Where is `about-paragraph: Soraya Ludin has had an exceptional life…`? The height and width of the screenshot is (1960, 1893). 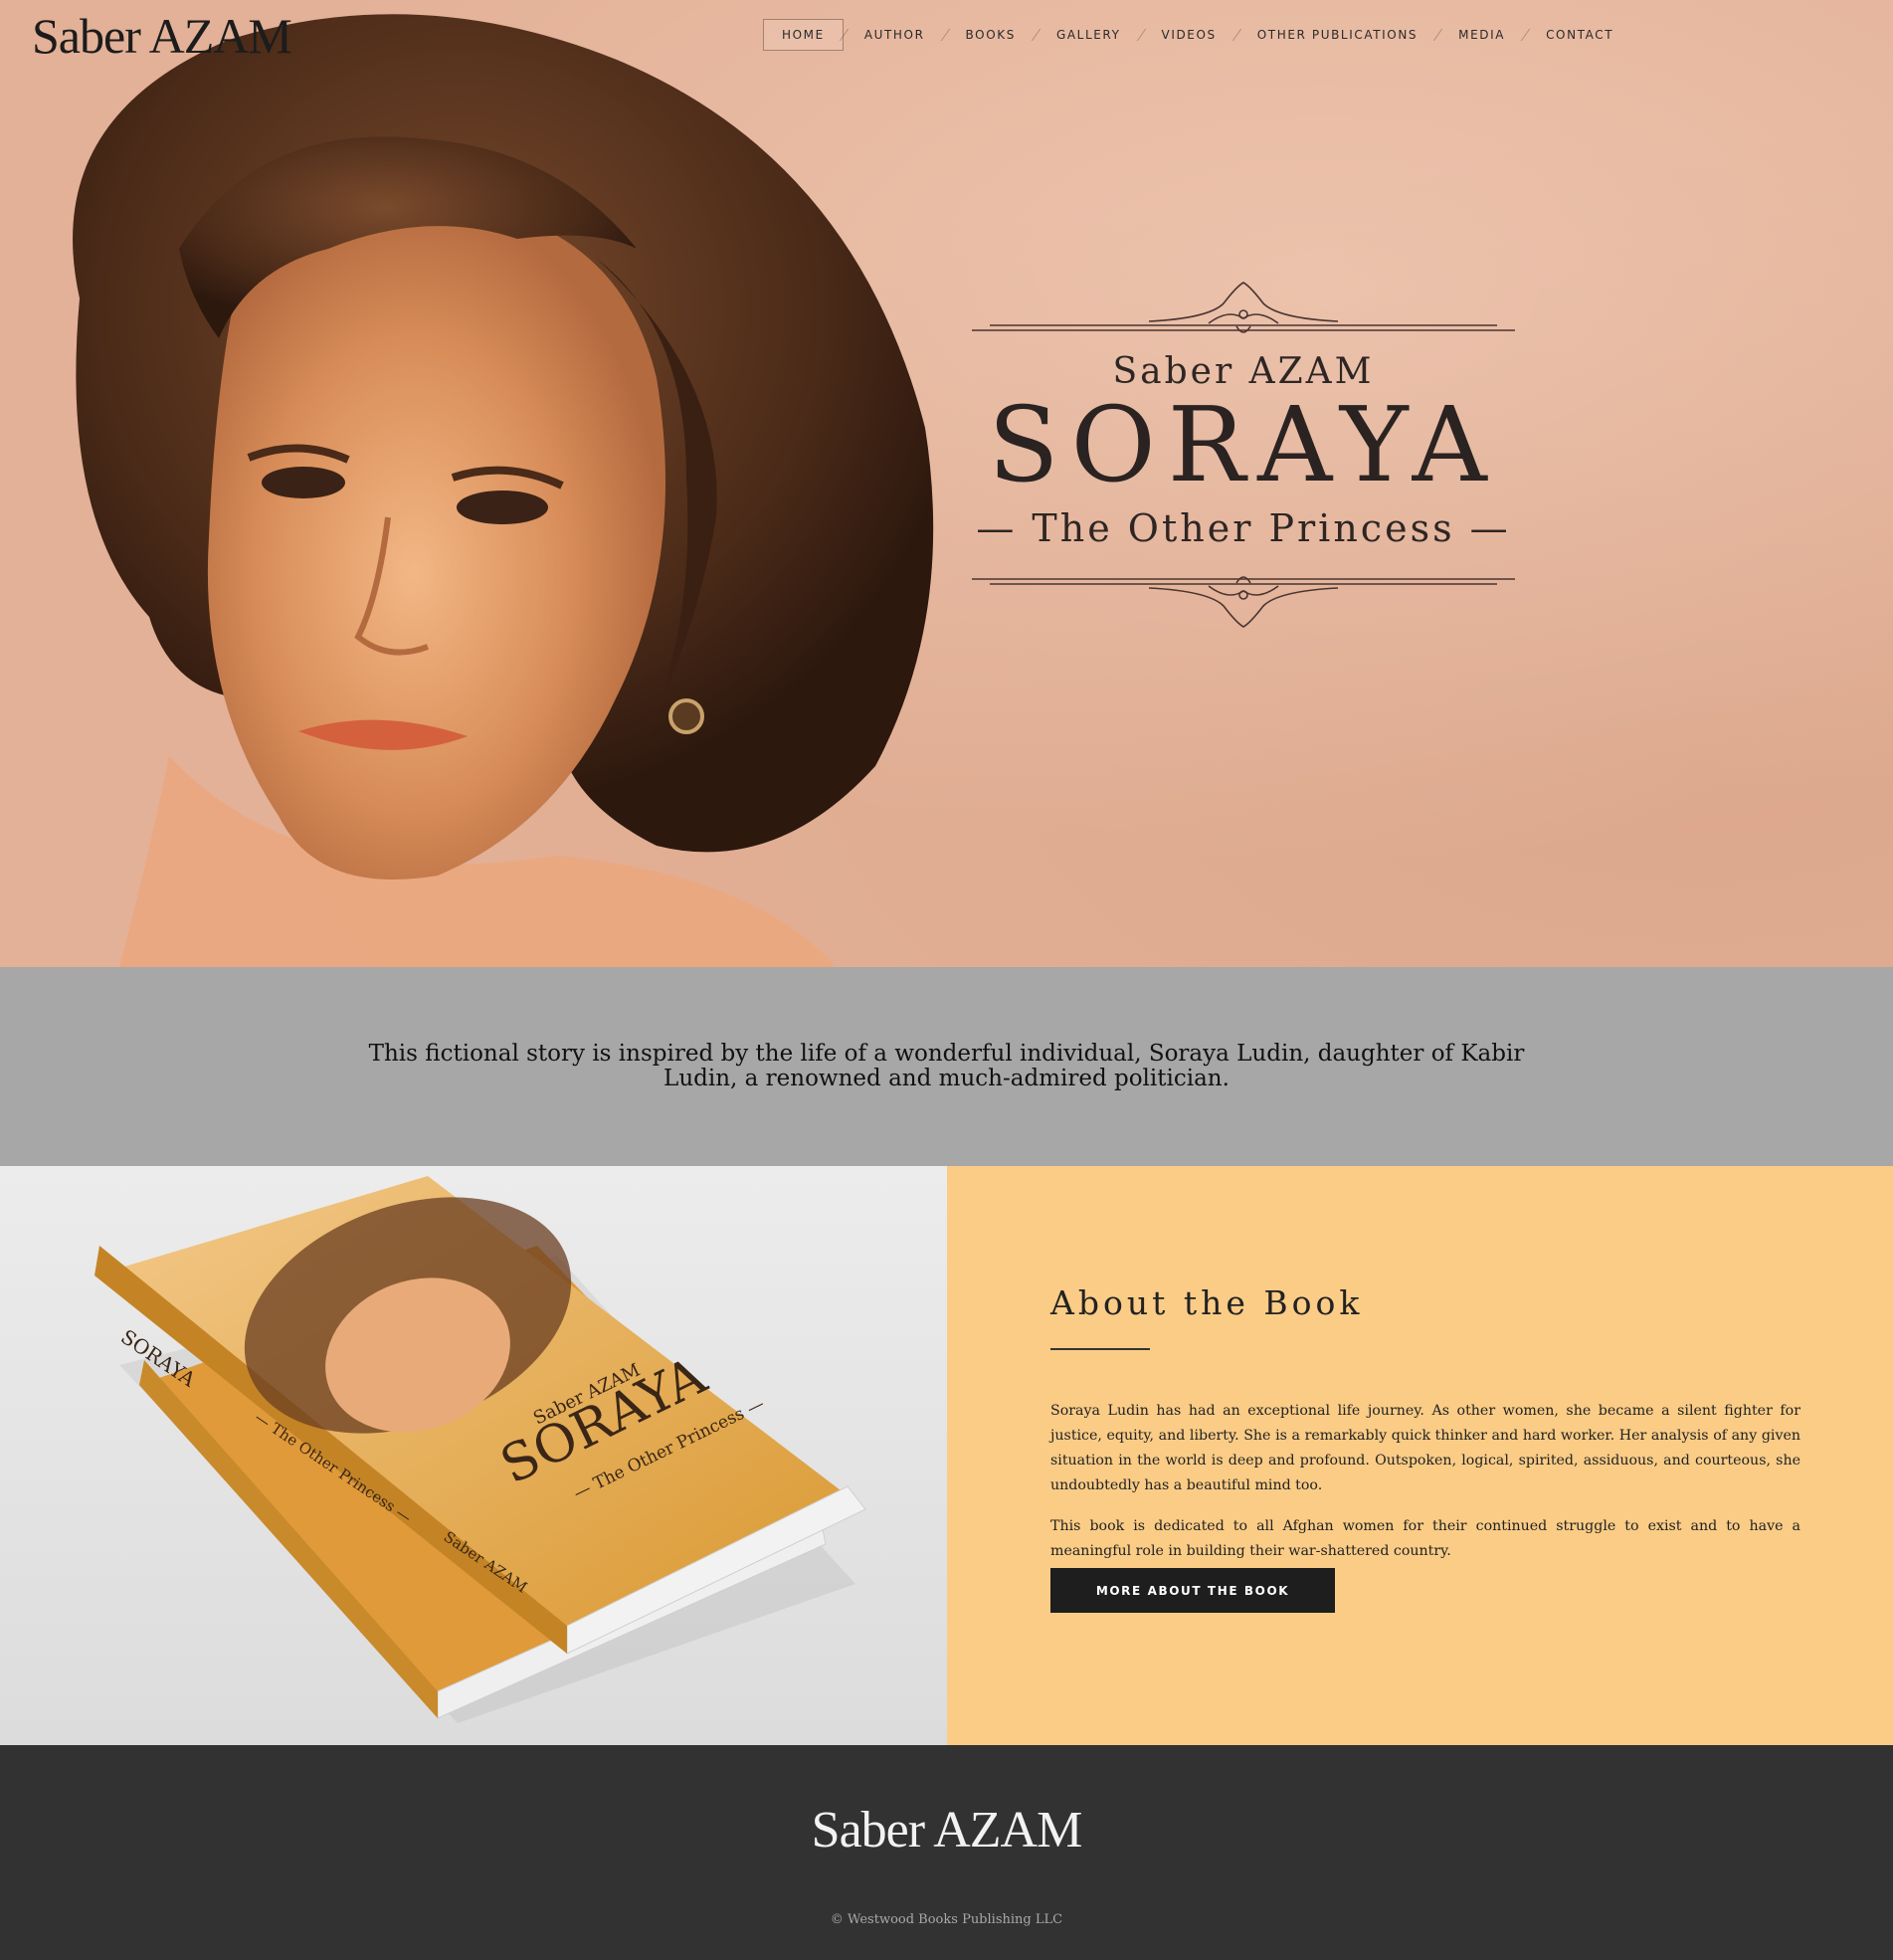
about-paragraph: Soraya Ludin has had an exceptional life… is located at coordinates (1425, 1448).